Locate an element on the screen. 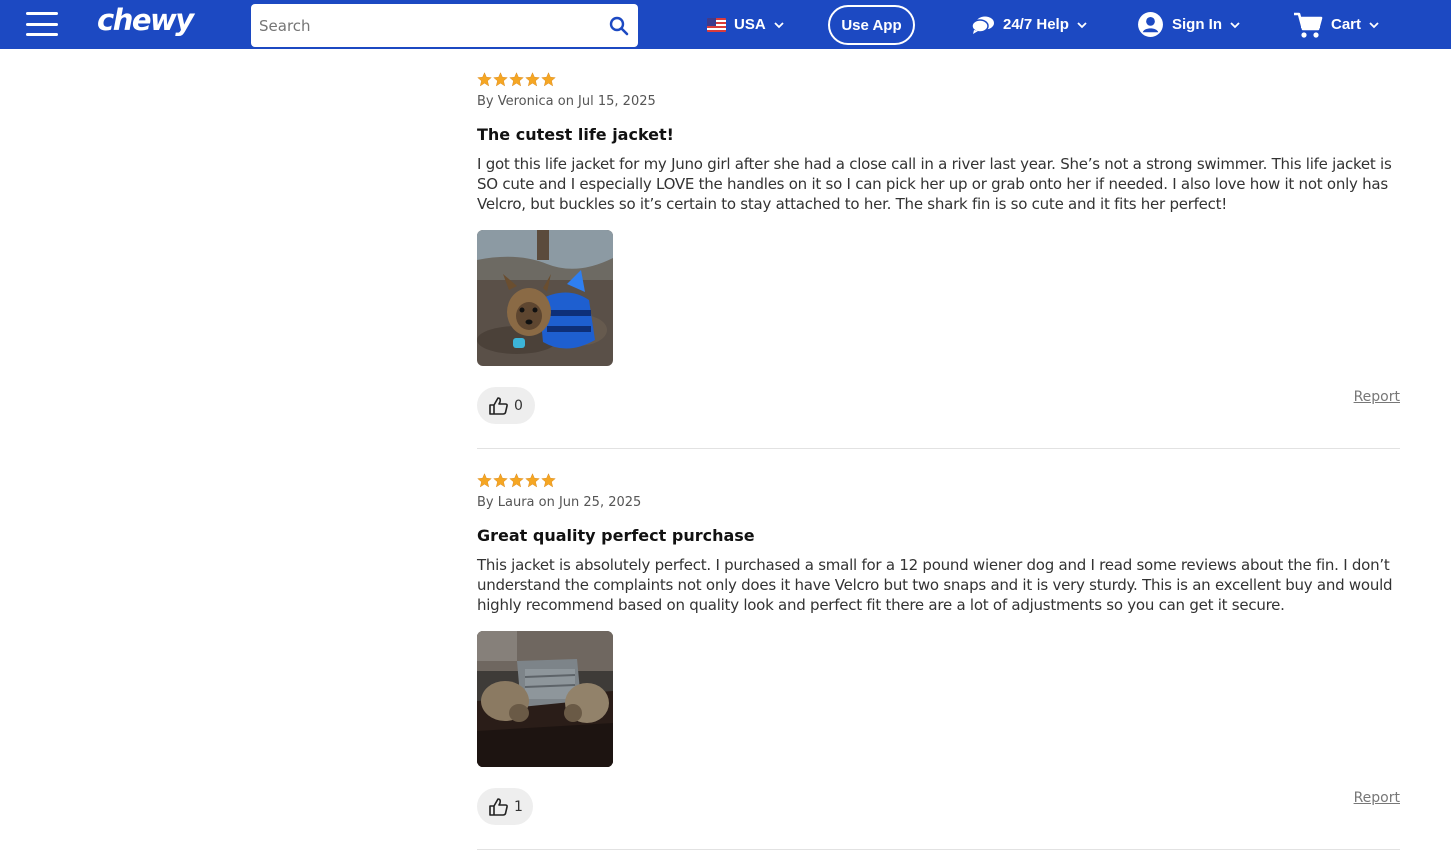  country-label: USA is located at coordinates (750, 24).